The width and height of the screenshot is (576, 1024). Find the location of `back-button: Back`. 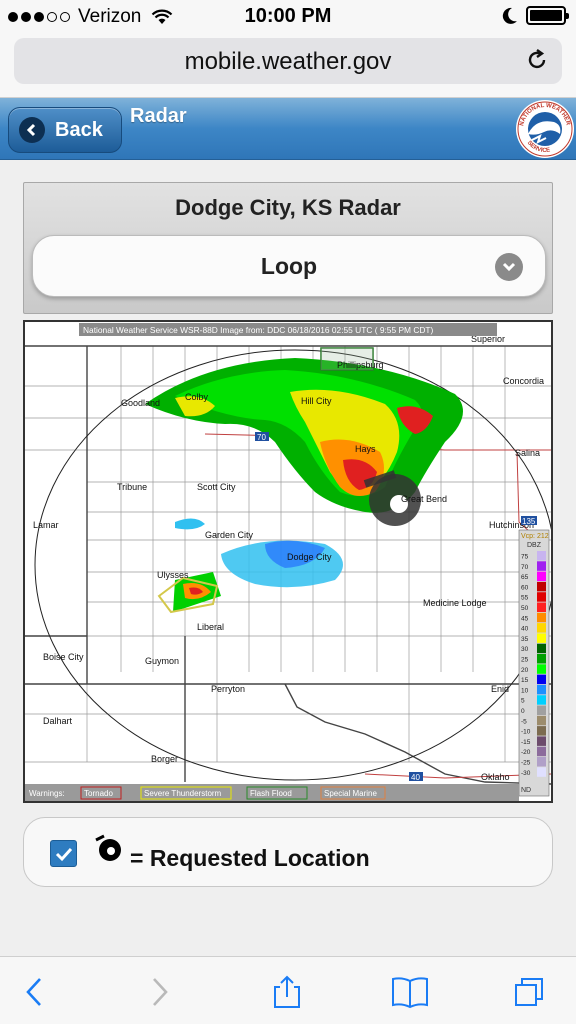

back-button: Back is located at coordinates (65, 130).